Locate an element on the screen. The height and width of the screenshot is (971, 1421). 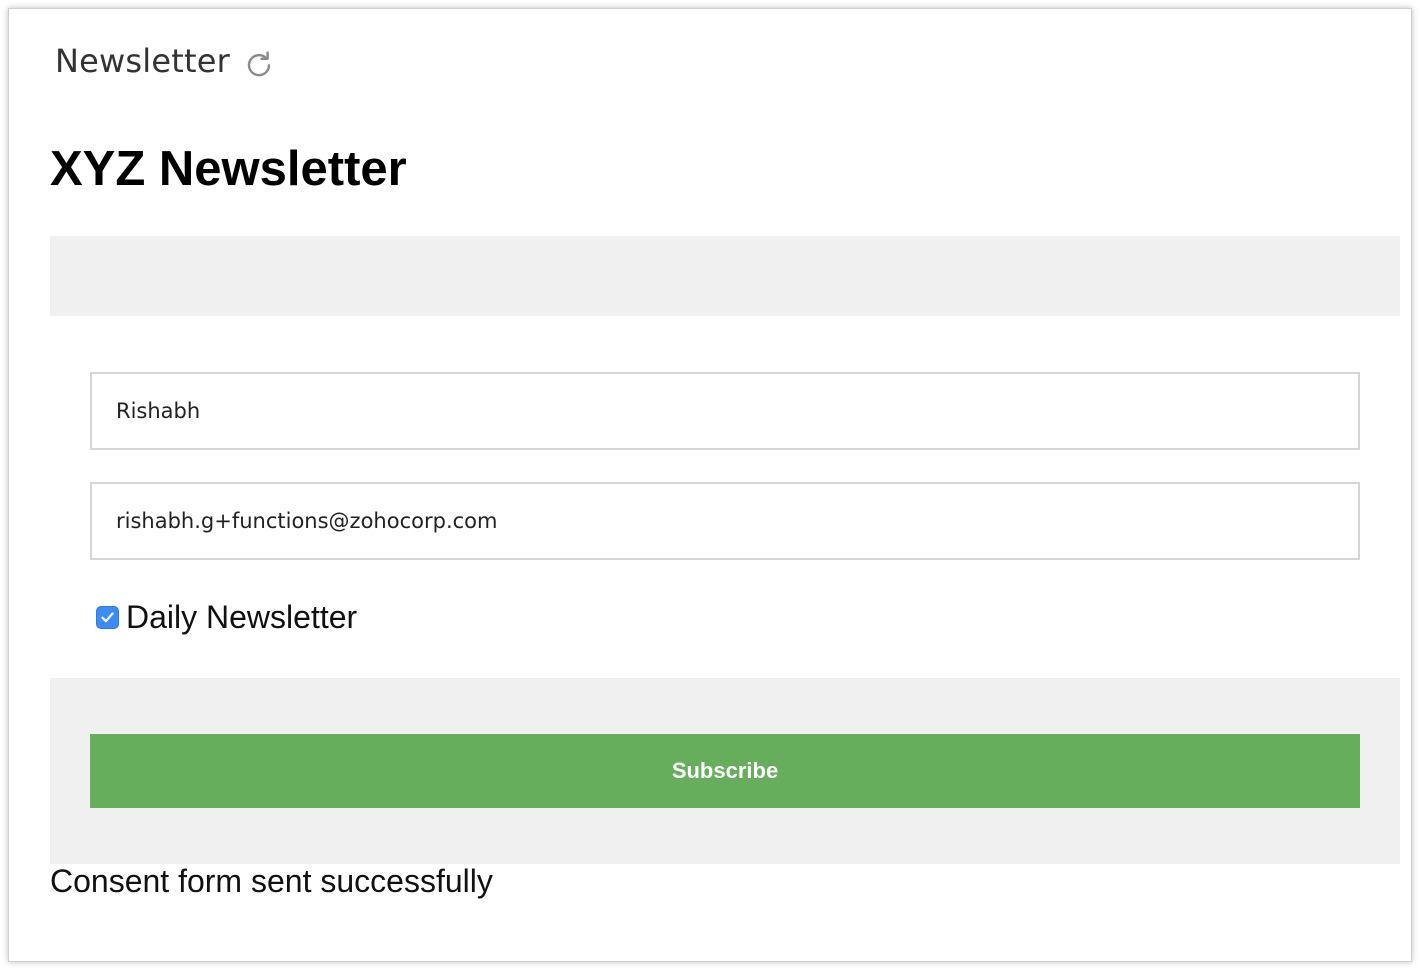
email-field is located at coordinates (725, 521).